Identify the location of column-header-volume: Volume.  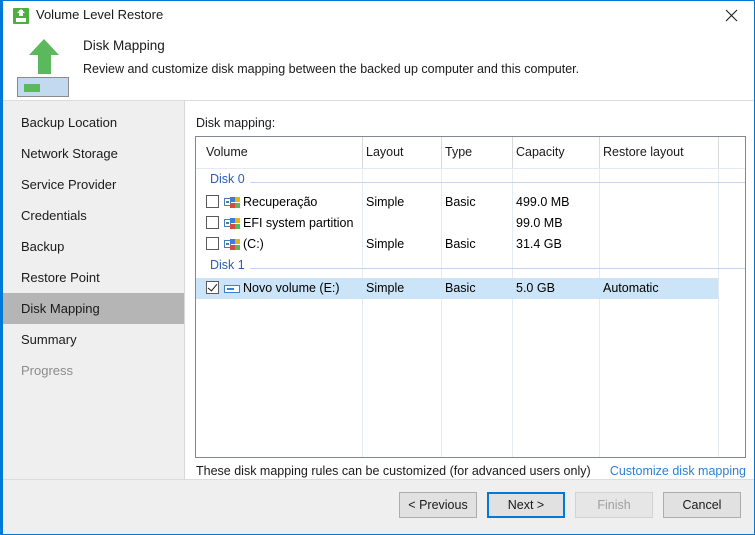
(227, 152).